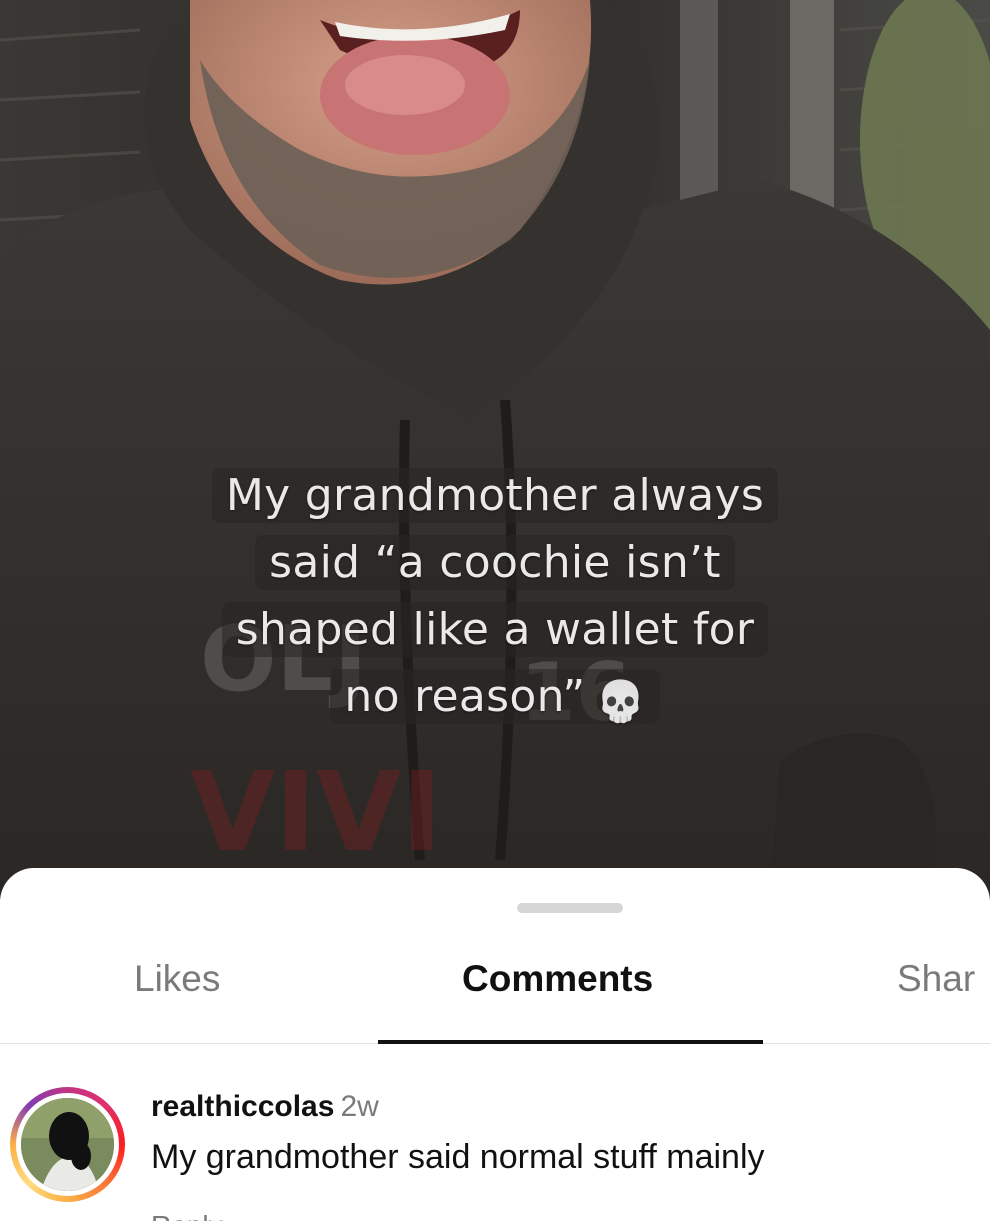  I want to click on caption-line-1: My grandmother always, so click(495, 495).